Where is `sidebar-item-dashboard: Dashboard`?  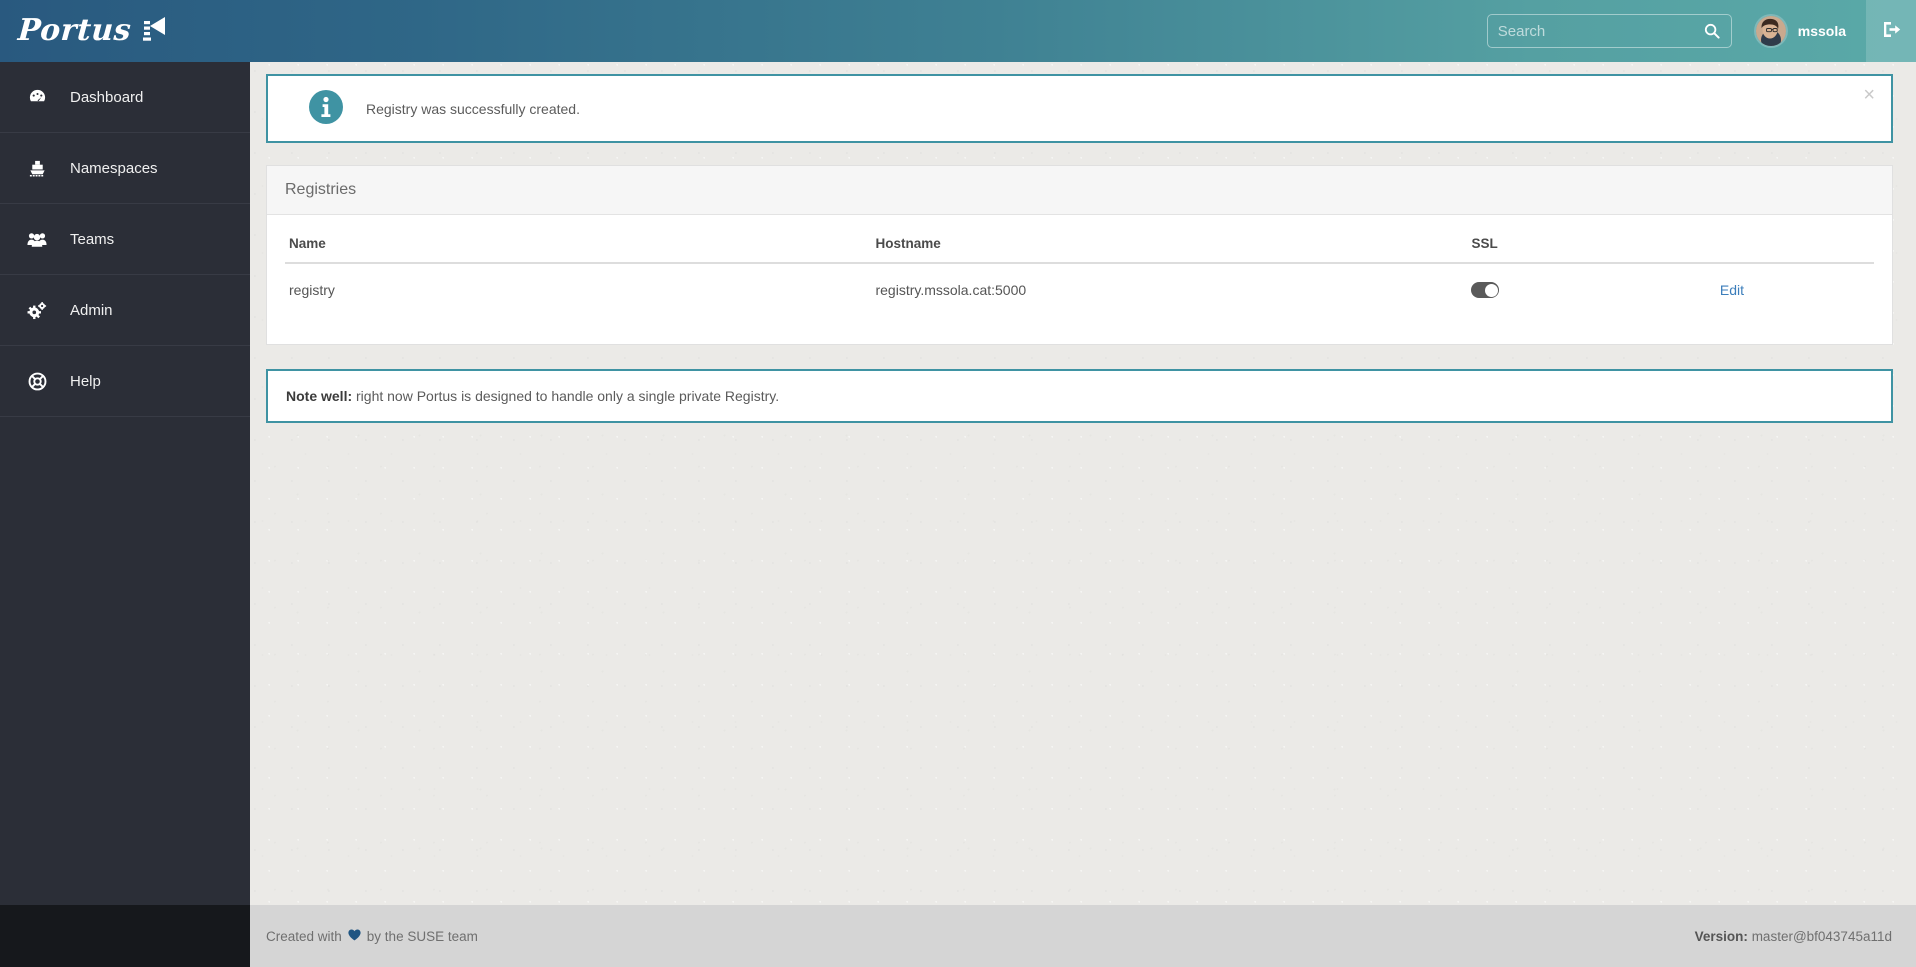 sidebar-item-dashboard: Dashboard is located at coordinates (125, 97).